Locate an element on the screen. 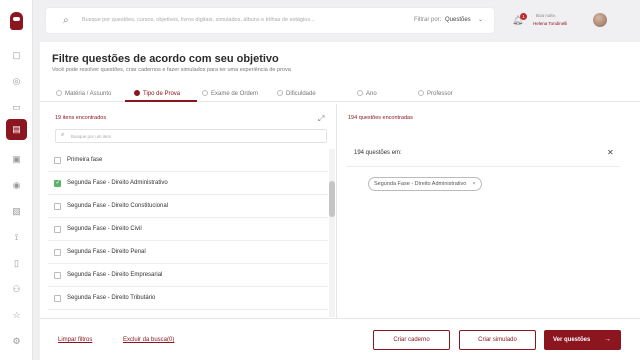 Image resolution: width=640 pixels, height=360 pixels. list-item-label: Segunda Fase - Direito Administrativo is located at coordinates (117, 183).